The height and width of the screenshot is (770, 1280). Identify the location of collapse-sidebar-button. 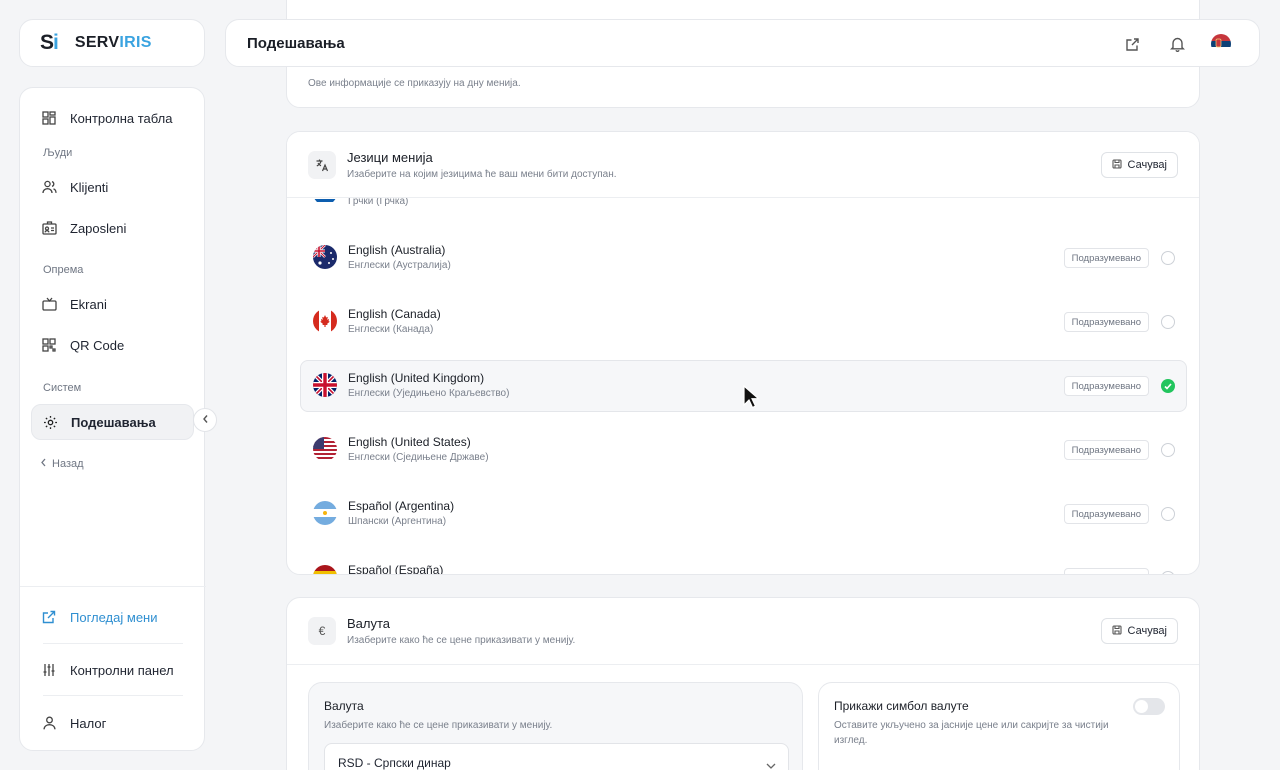
(205, 420).